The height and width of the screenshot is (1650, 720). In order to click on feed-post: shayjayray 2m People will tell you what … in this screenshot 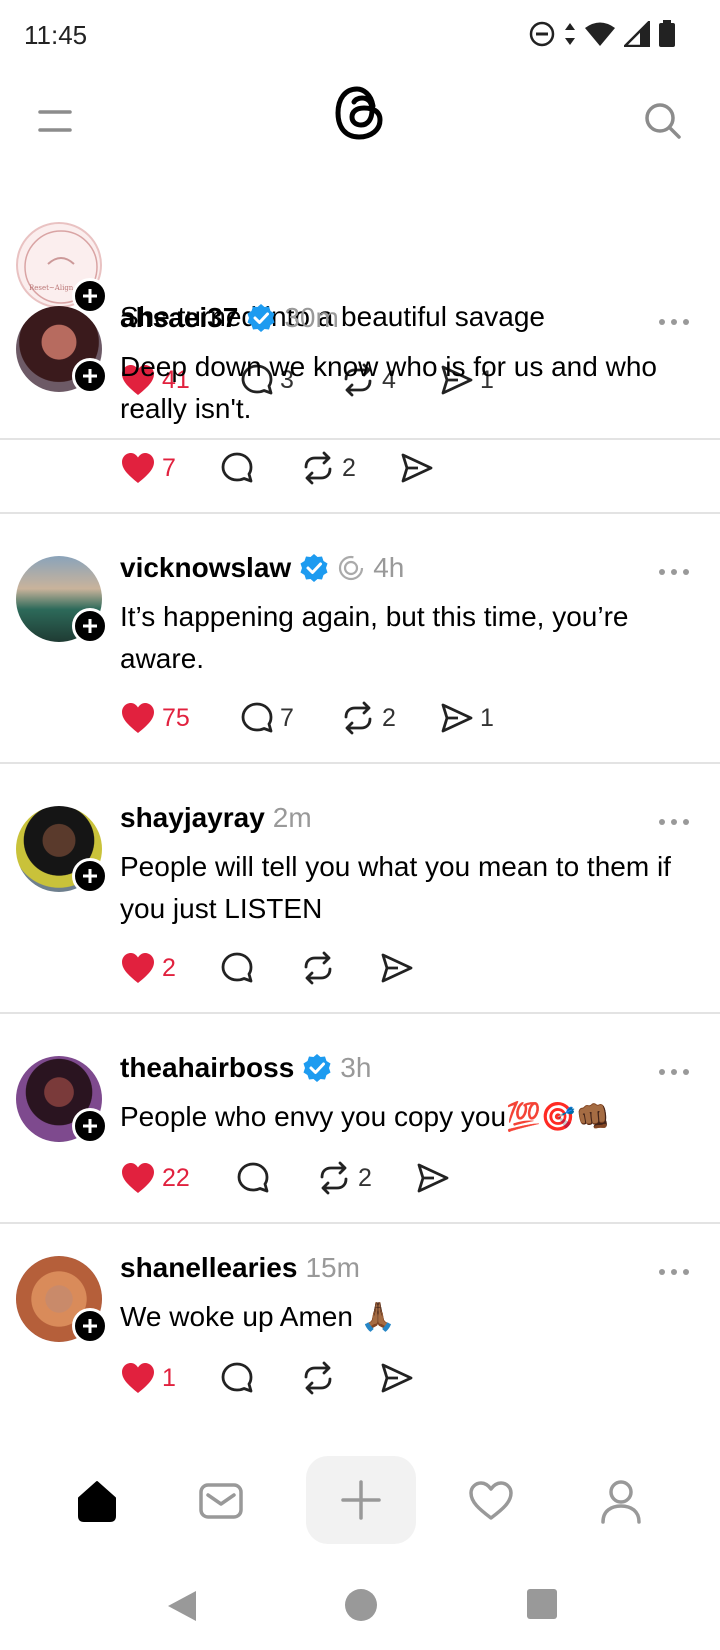, I will do `click(360, 895)`.